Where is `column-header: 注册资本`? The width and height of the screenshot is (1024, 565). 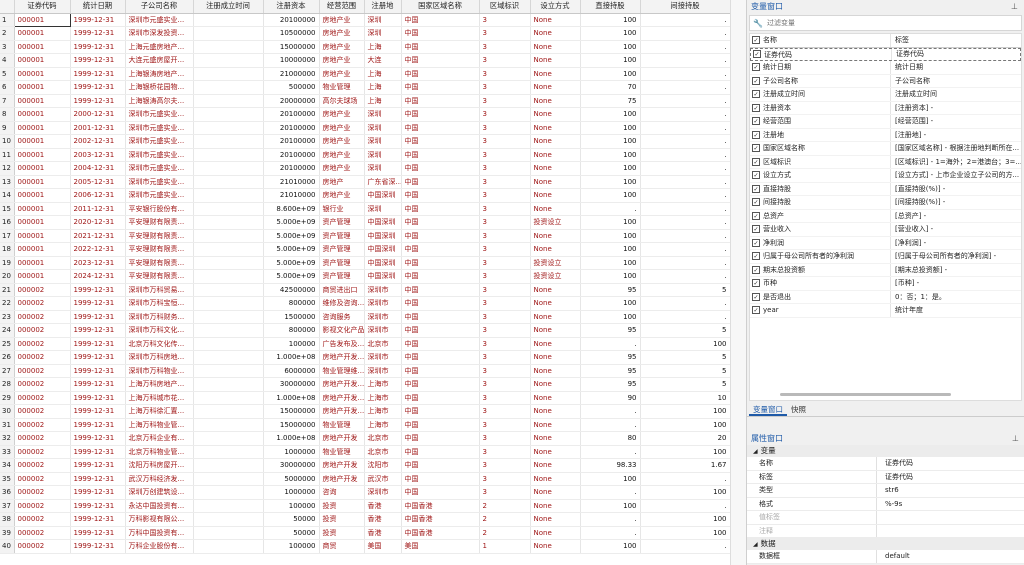
column-header: 注册资本 is located at coordinates (291, 7).